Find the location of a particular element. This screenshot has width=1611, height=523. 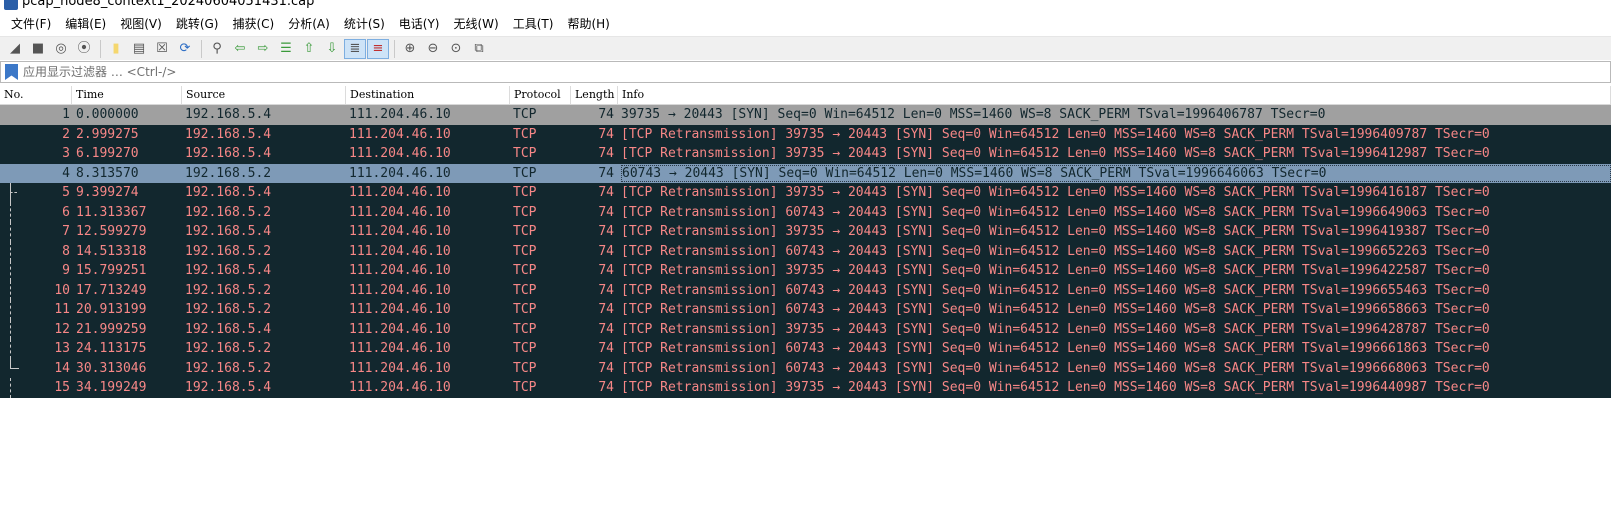

go-first-packet-icon: ⇧ is located at coordinates (309, 49).